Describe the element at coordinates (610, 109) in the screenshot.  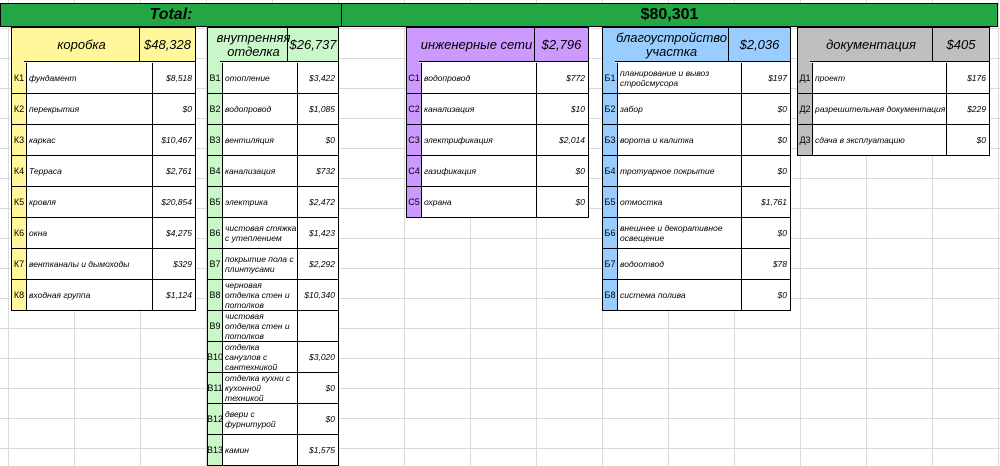
I see `row-code-cell: Б2` at that location.